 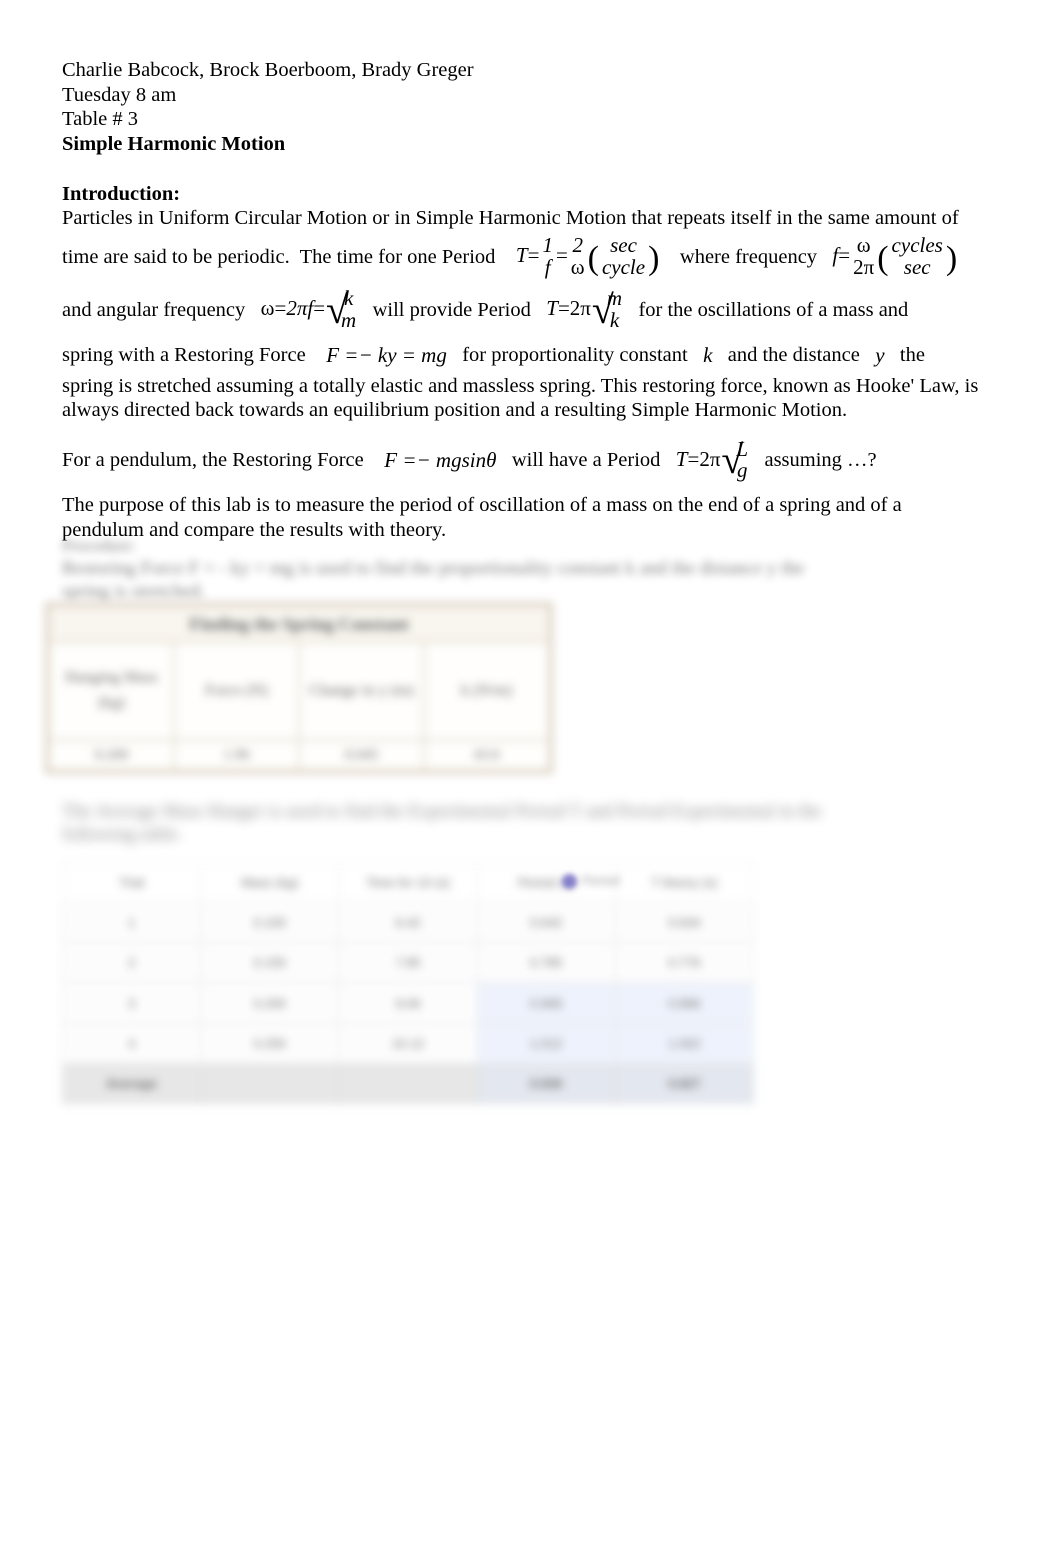 I want to click on equation-period-spring: T=2π √ m k, so click(x=584, y=309).